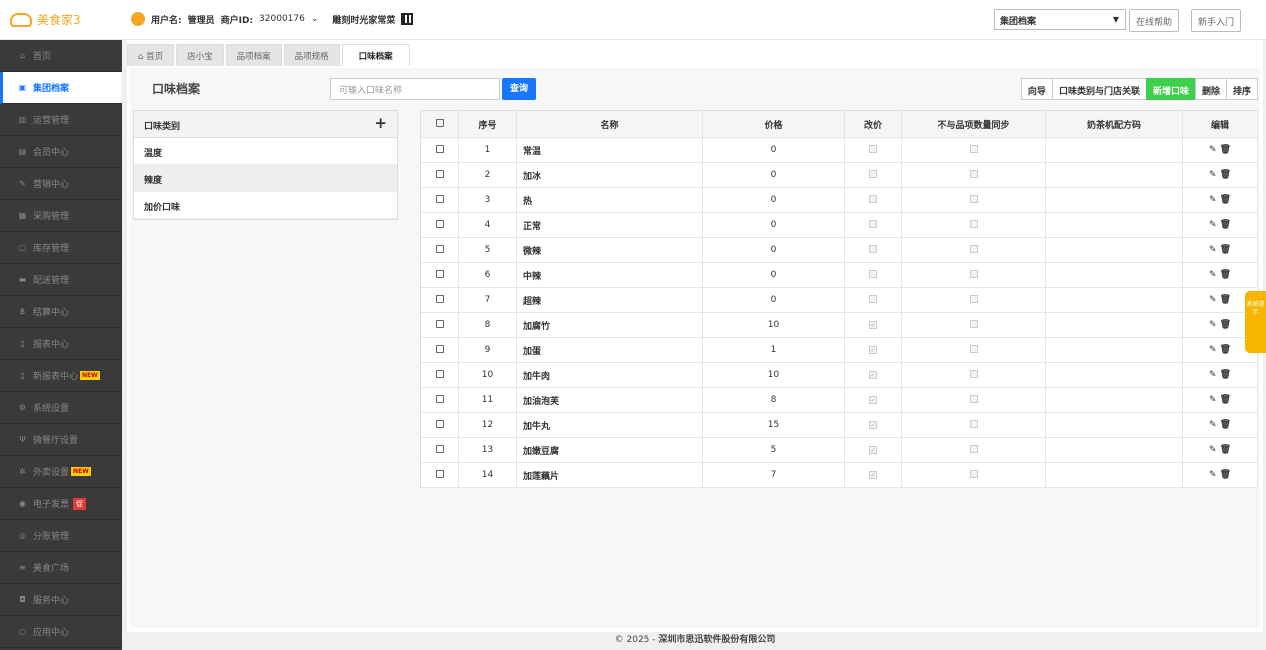 Image resolution: width=1266 pixels, height=650 pixels. Describe the element at coordinates (375, 55) in the screenshot. I see `tab-flavor-archive: 口味档案` at that location.